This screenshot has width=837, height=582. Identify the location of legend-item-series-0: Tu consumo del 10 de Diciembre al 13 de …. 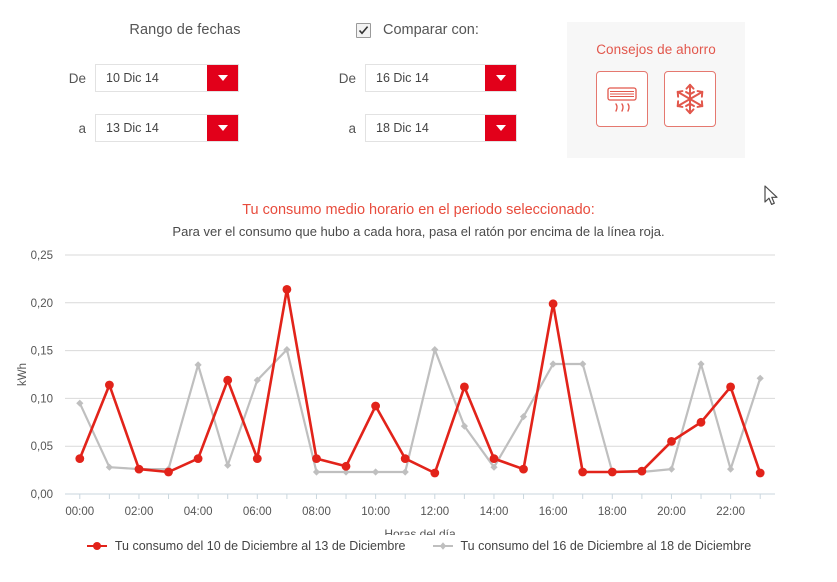
(246, 546).